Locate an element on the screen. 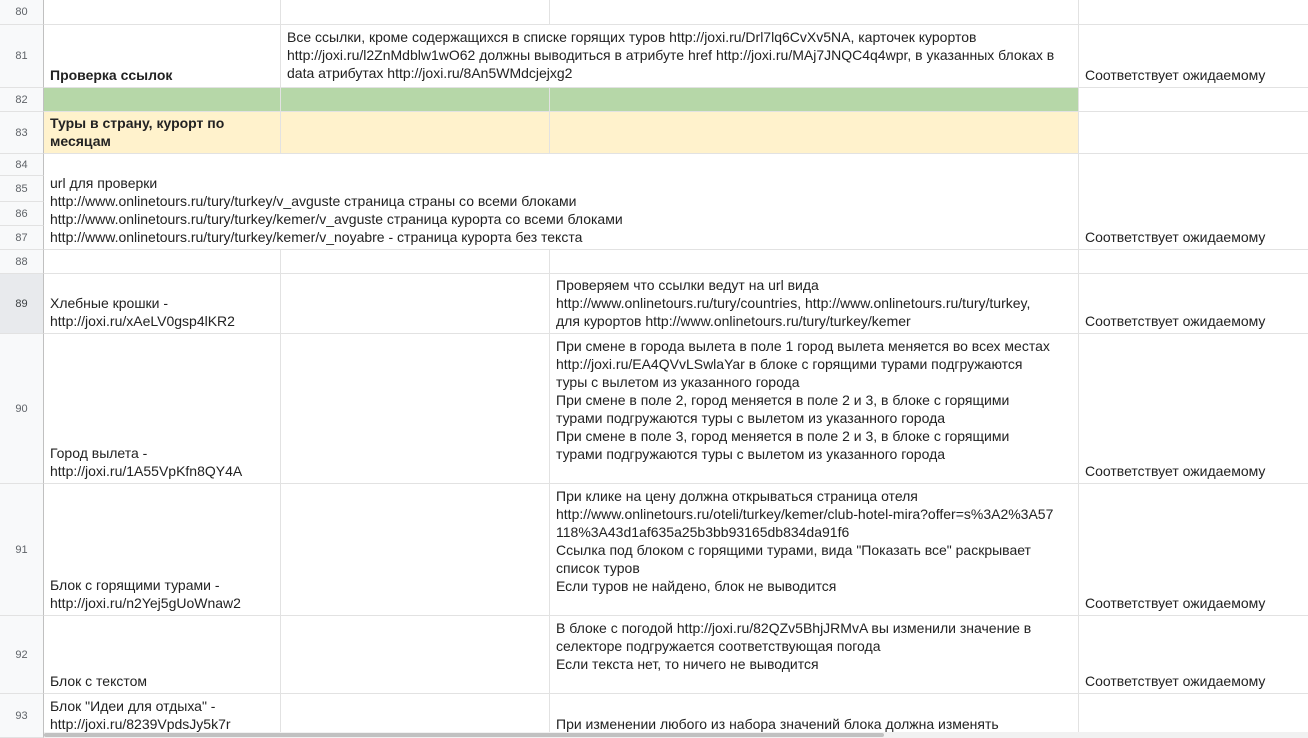 The height and width of the screenshot is (738, 1308). row-header-82: 82 is located at coordinates (22, 100).